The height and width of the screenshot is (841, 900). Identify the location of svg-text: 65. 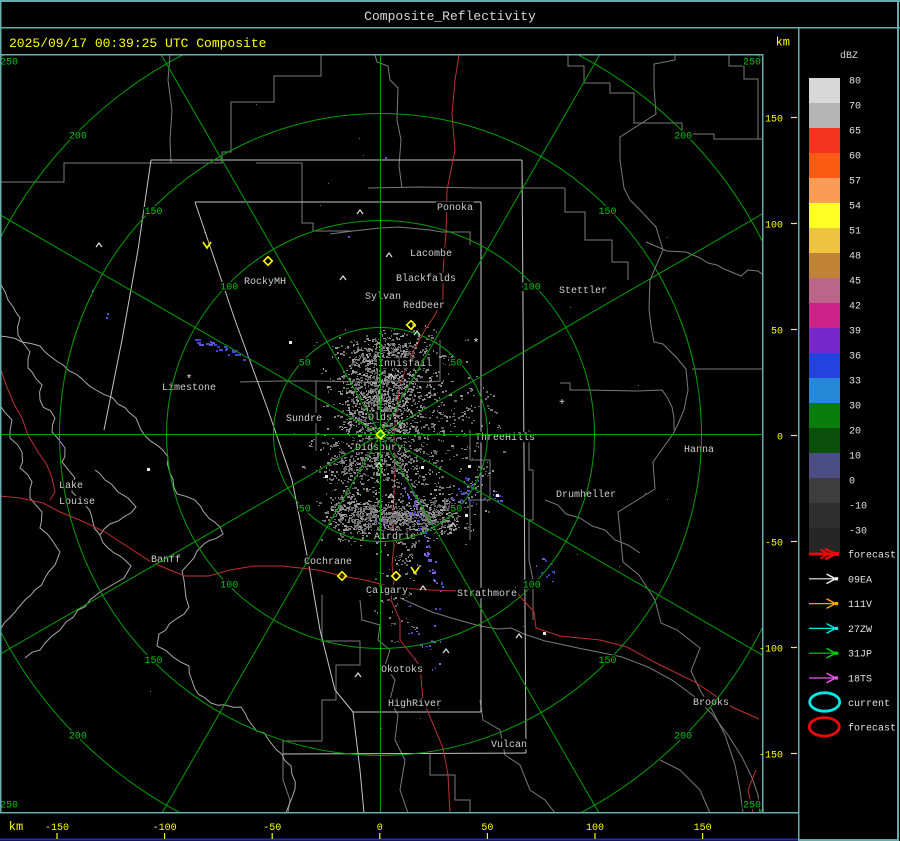
(855, 132).